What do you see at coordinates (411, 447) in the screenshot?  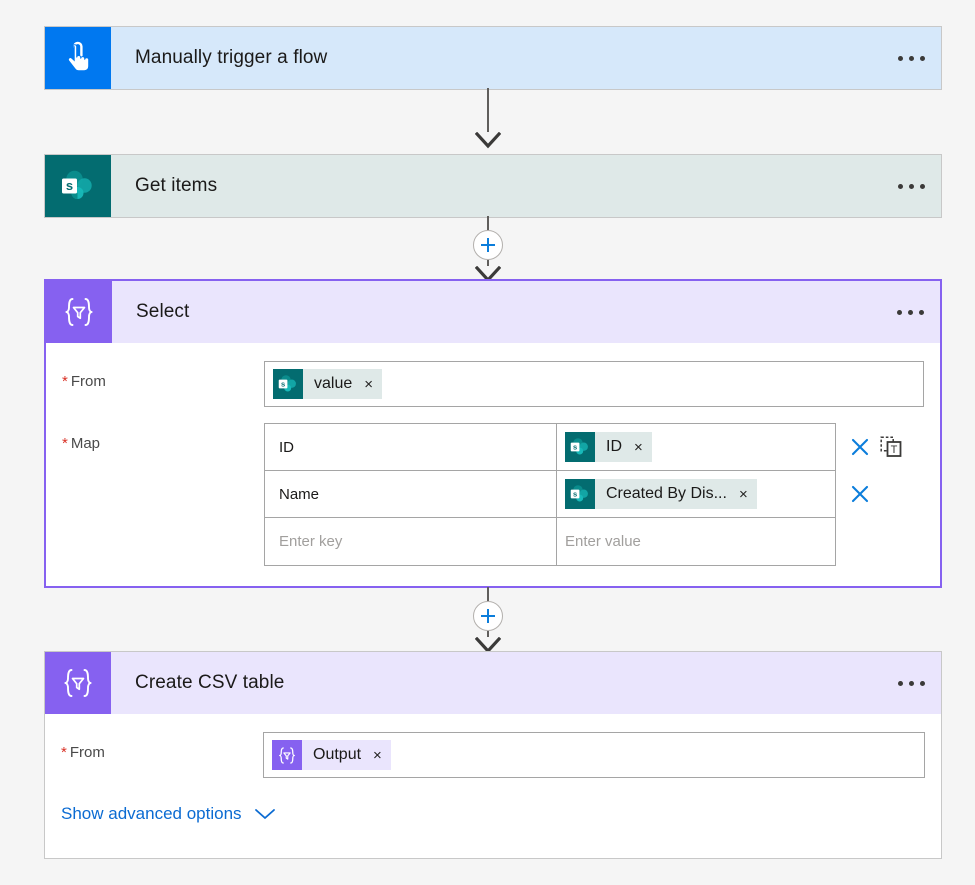 I see `map-key-cell: ID` at bounding box center [411, 447].